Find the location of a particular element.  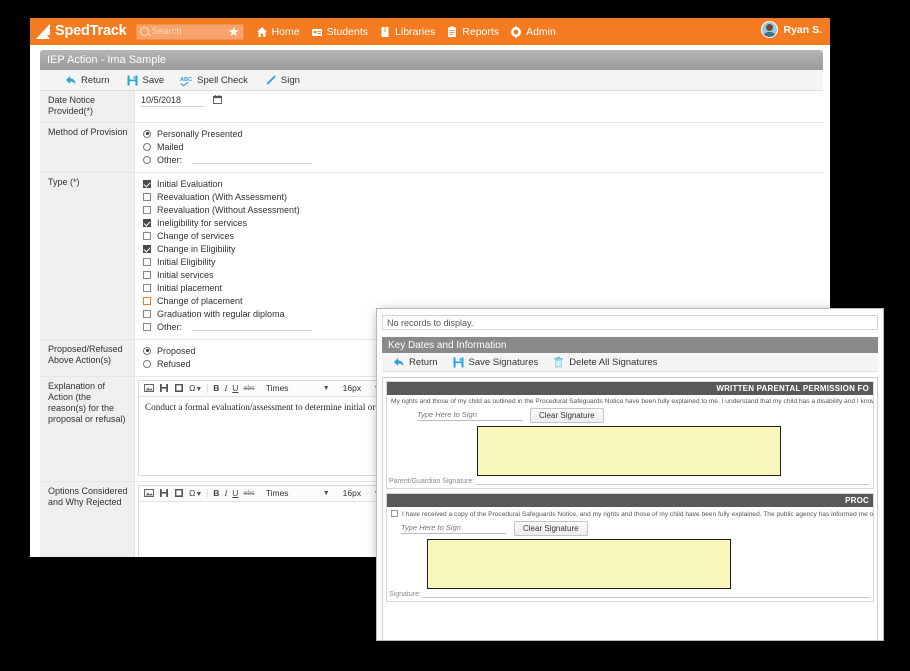

dialog-title-bar: Key Dates and Information is located at coordinates (630, 345).